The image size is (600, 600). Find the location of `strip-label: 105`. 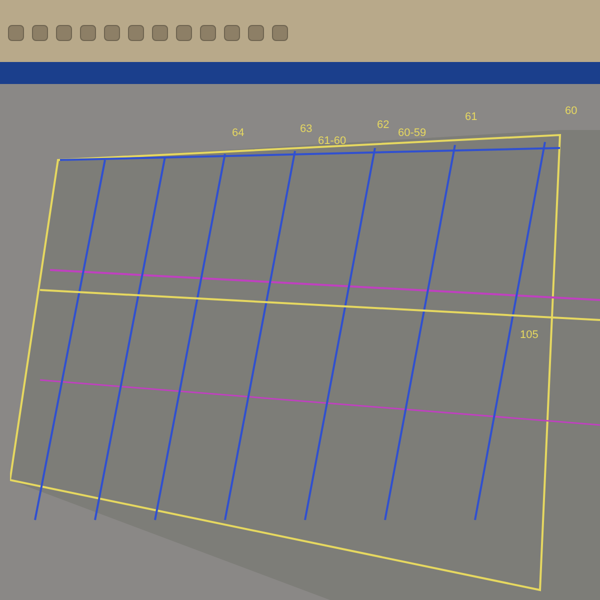

strip-label: 105 is located at coordinates (529, 335).